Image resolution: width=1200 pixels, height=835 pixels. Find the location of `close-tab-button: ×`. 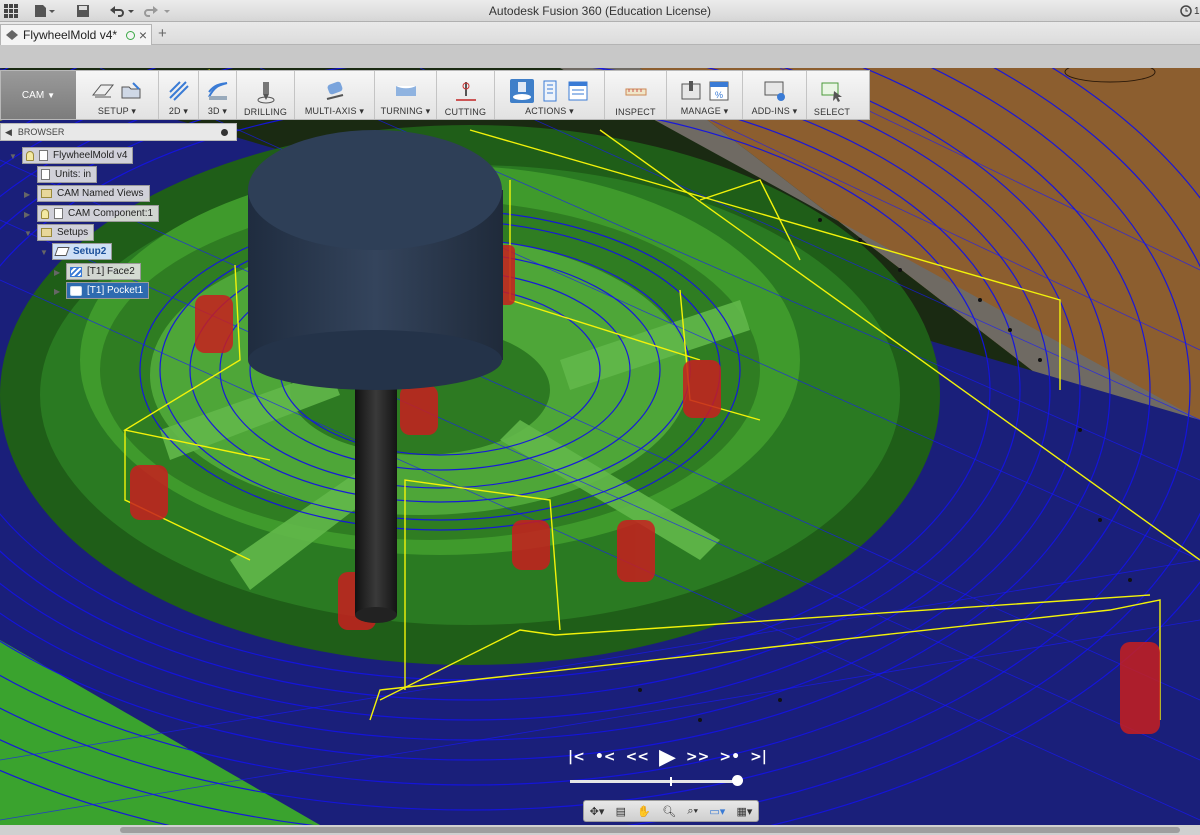

close-tab-button: × is located at coordinates (143, 35).